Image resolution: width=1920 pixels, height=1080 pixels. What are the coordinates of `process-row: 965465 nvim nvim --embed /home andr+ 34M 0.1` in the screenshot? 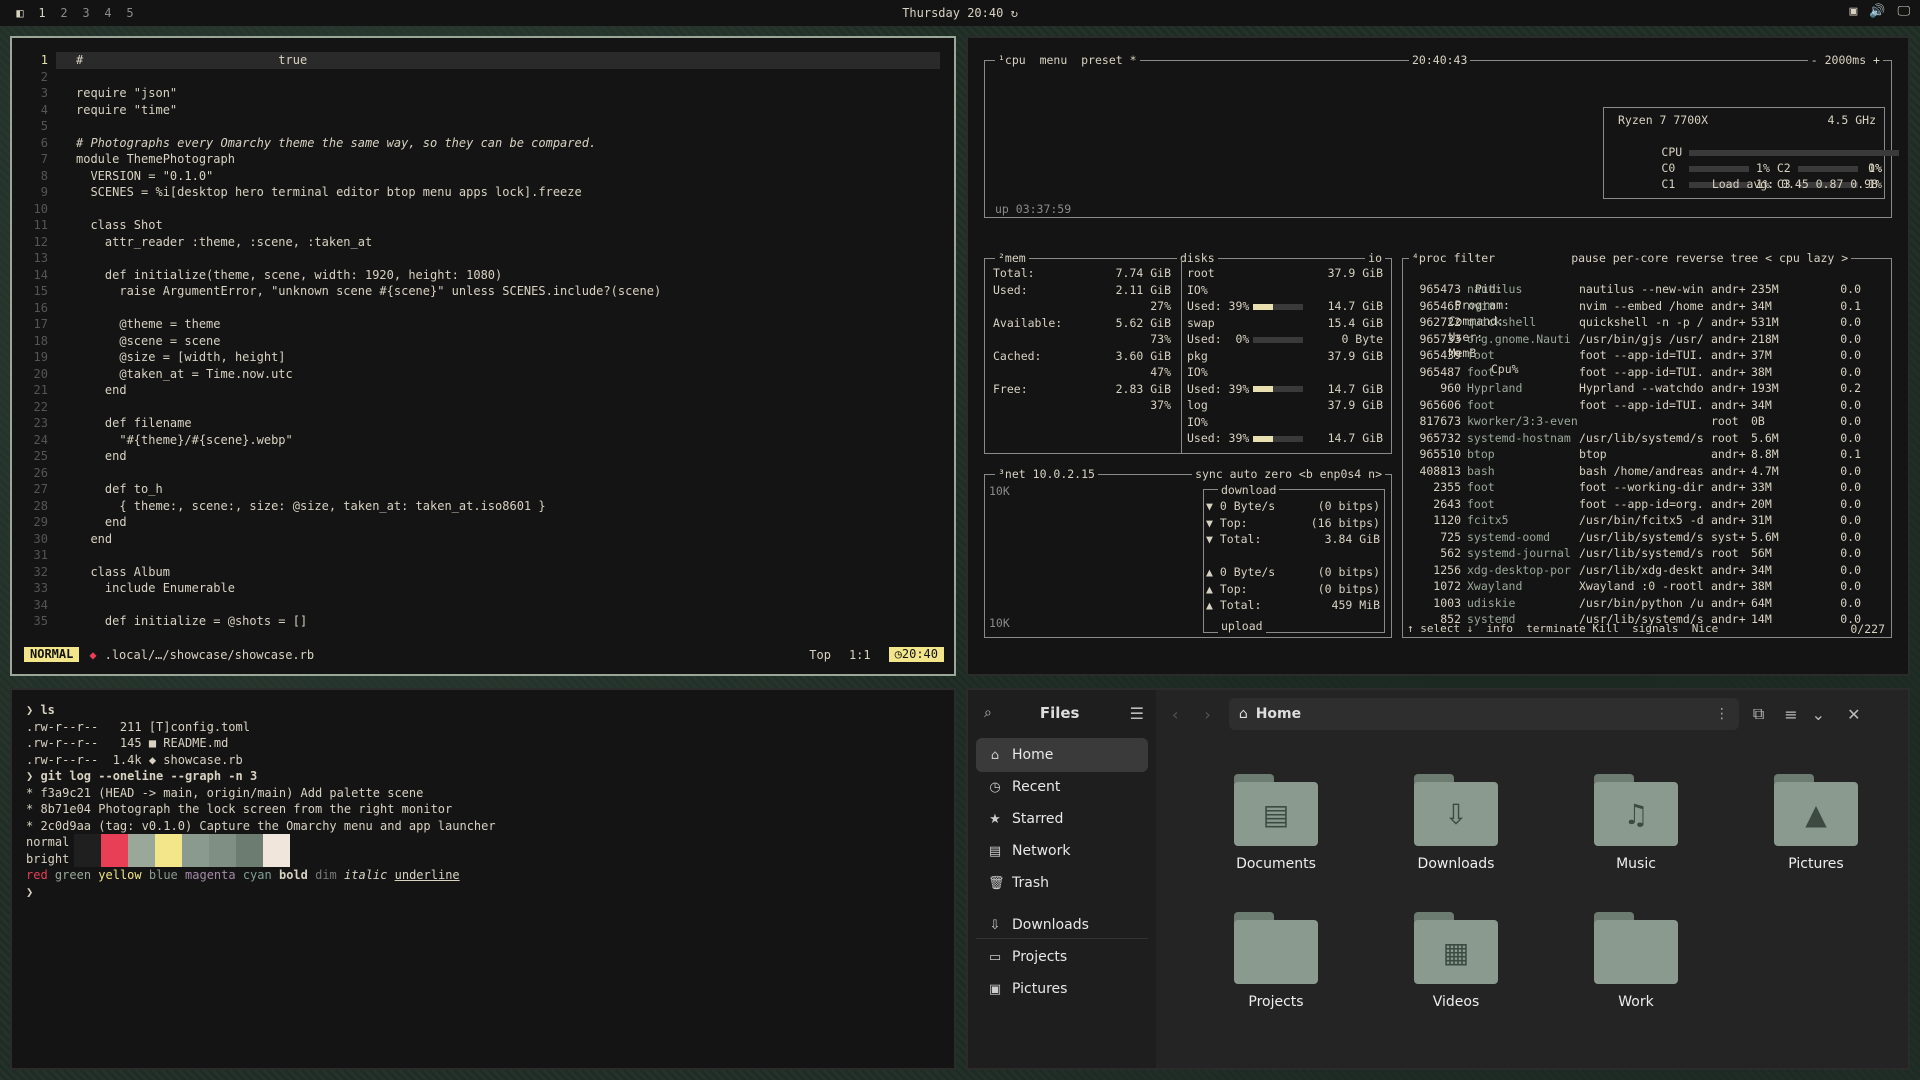 It's located at (1648, 306).